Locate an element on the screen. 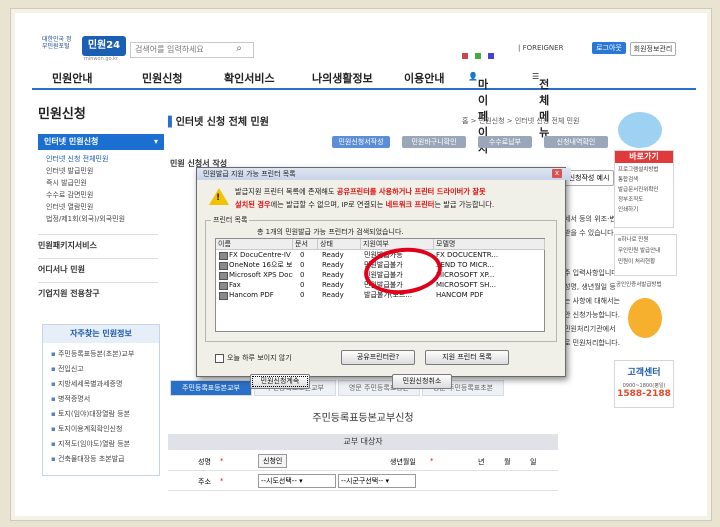 Image resolution: width=720 pixels, height=527 pixels. favorite-item: 토지이용계획확인신청 is located at coordinates (86, 429).